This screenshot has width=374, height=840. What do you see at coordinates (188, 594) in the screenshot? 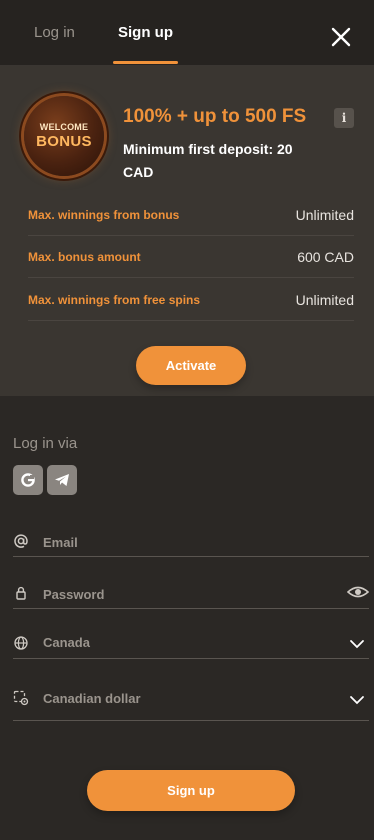
I see `password-input` at bounding box center [188, 594].